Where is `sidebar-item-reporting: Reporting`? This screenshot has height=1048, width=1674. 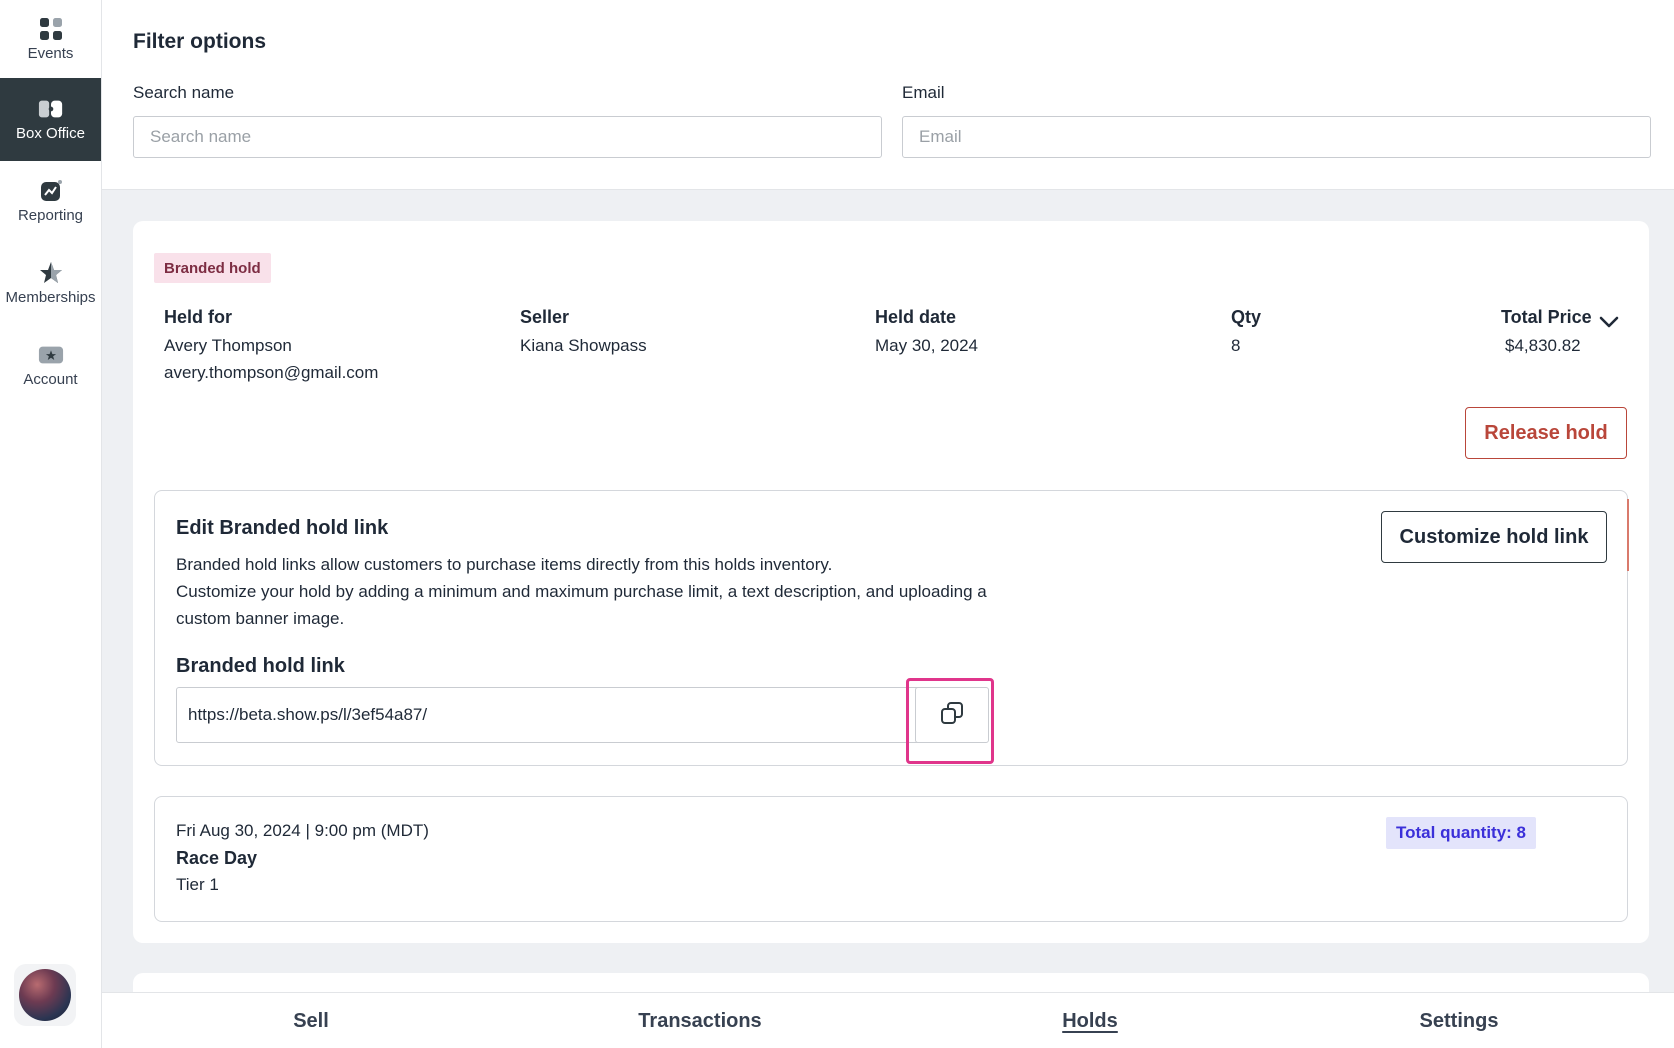 sidebar-item-reporting: Reporting is located at coordinates (50, 201).